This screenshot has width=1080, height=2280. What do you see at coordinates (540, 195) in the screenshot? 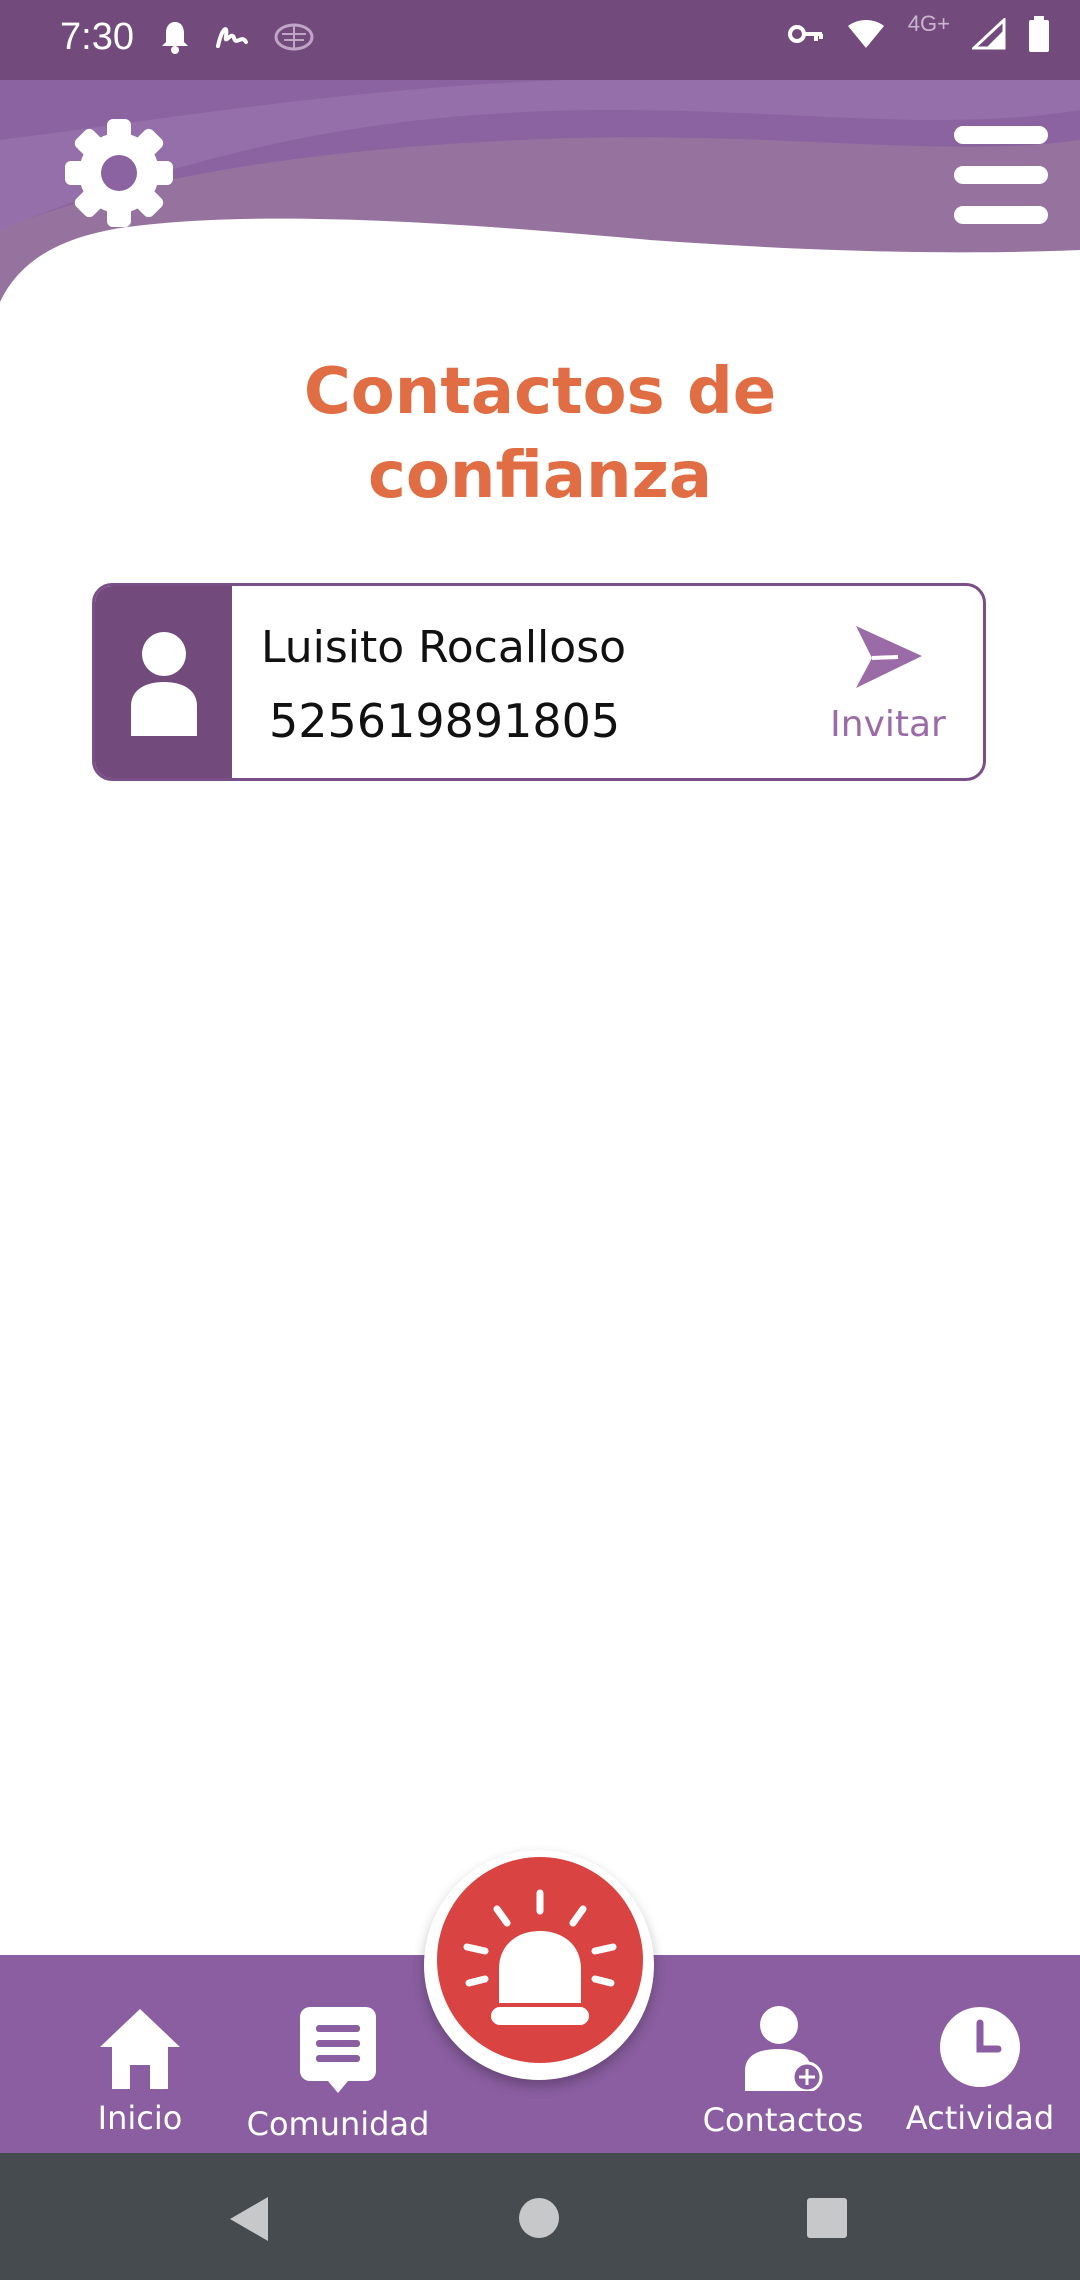
I see `header-wave` at bounding box center [540, 195].